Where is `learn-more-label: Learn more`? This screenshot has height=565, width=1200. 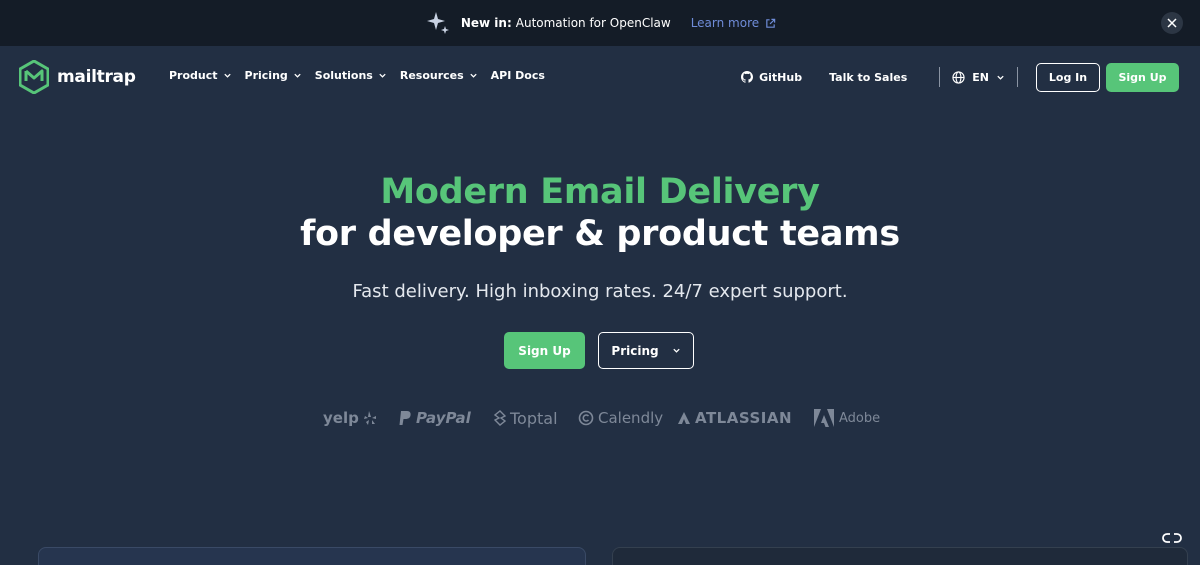
learn-more-label: Learn more is located at coordinates (725, 23).